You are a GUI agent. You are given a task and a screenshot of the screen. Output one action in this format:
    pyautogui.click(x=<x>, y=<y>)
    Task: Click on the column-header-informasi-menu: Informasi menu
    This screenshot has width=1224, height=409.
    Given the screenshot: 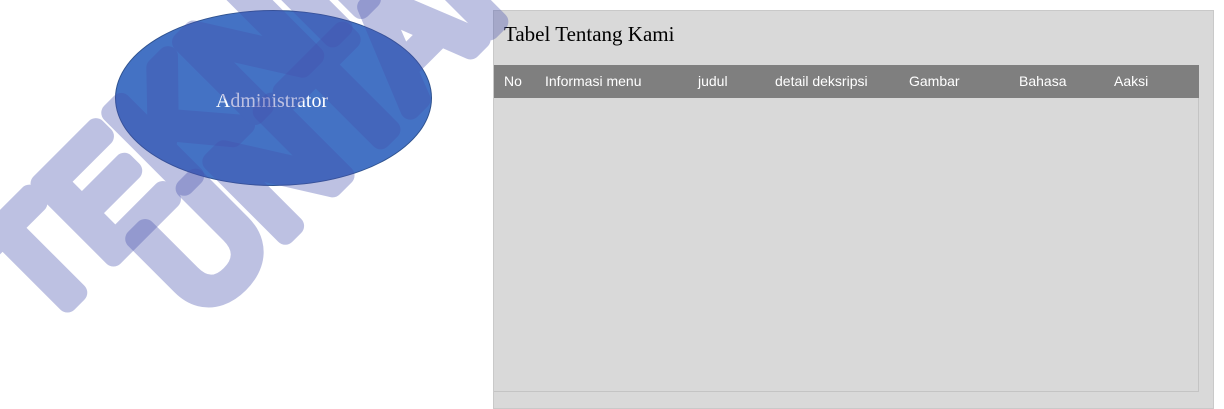 What is the action you would take?
    pyautogui.click(x=593, y=81)
    